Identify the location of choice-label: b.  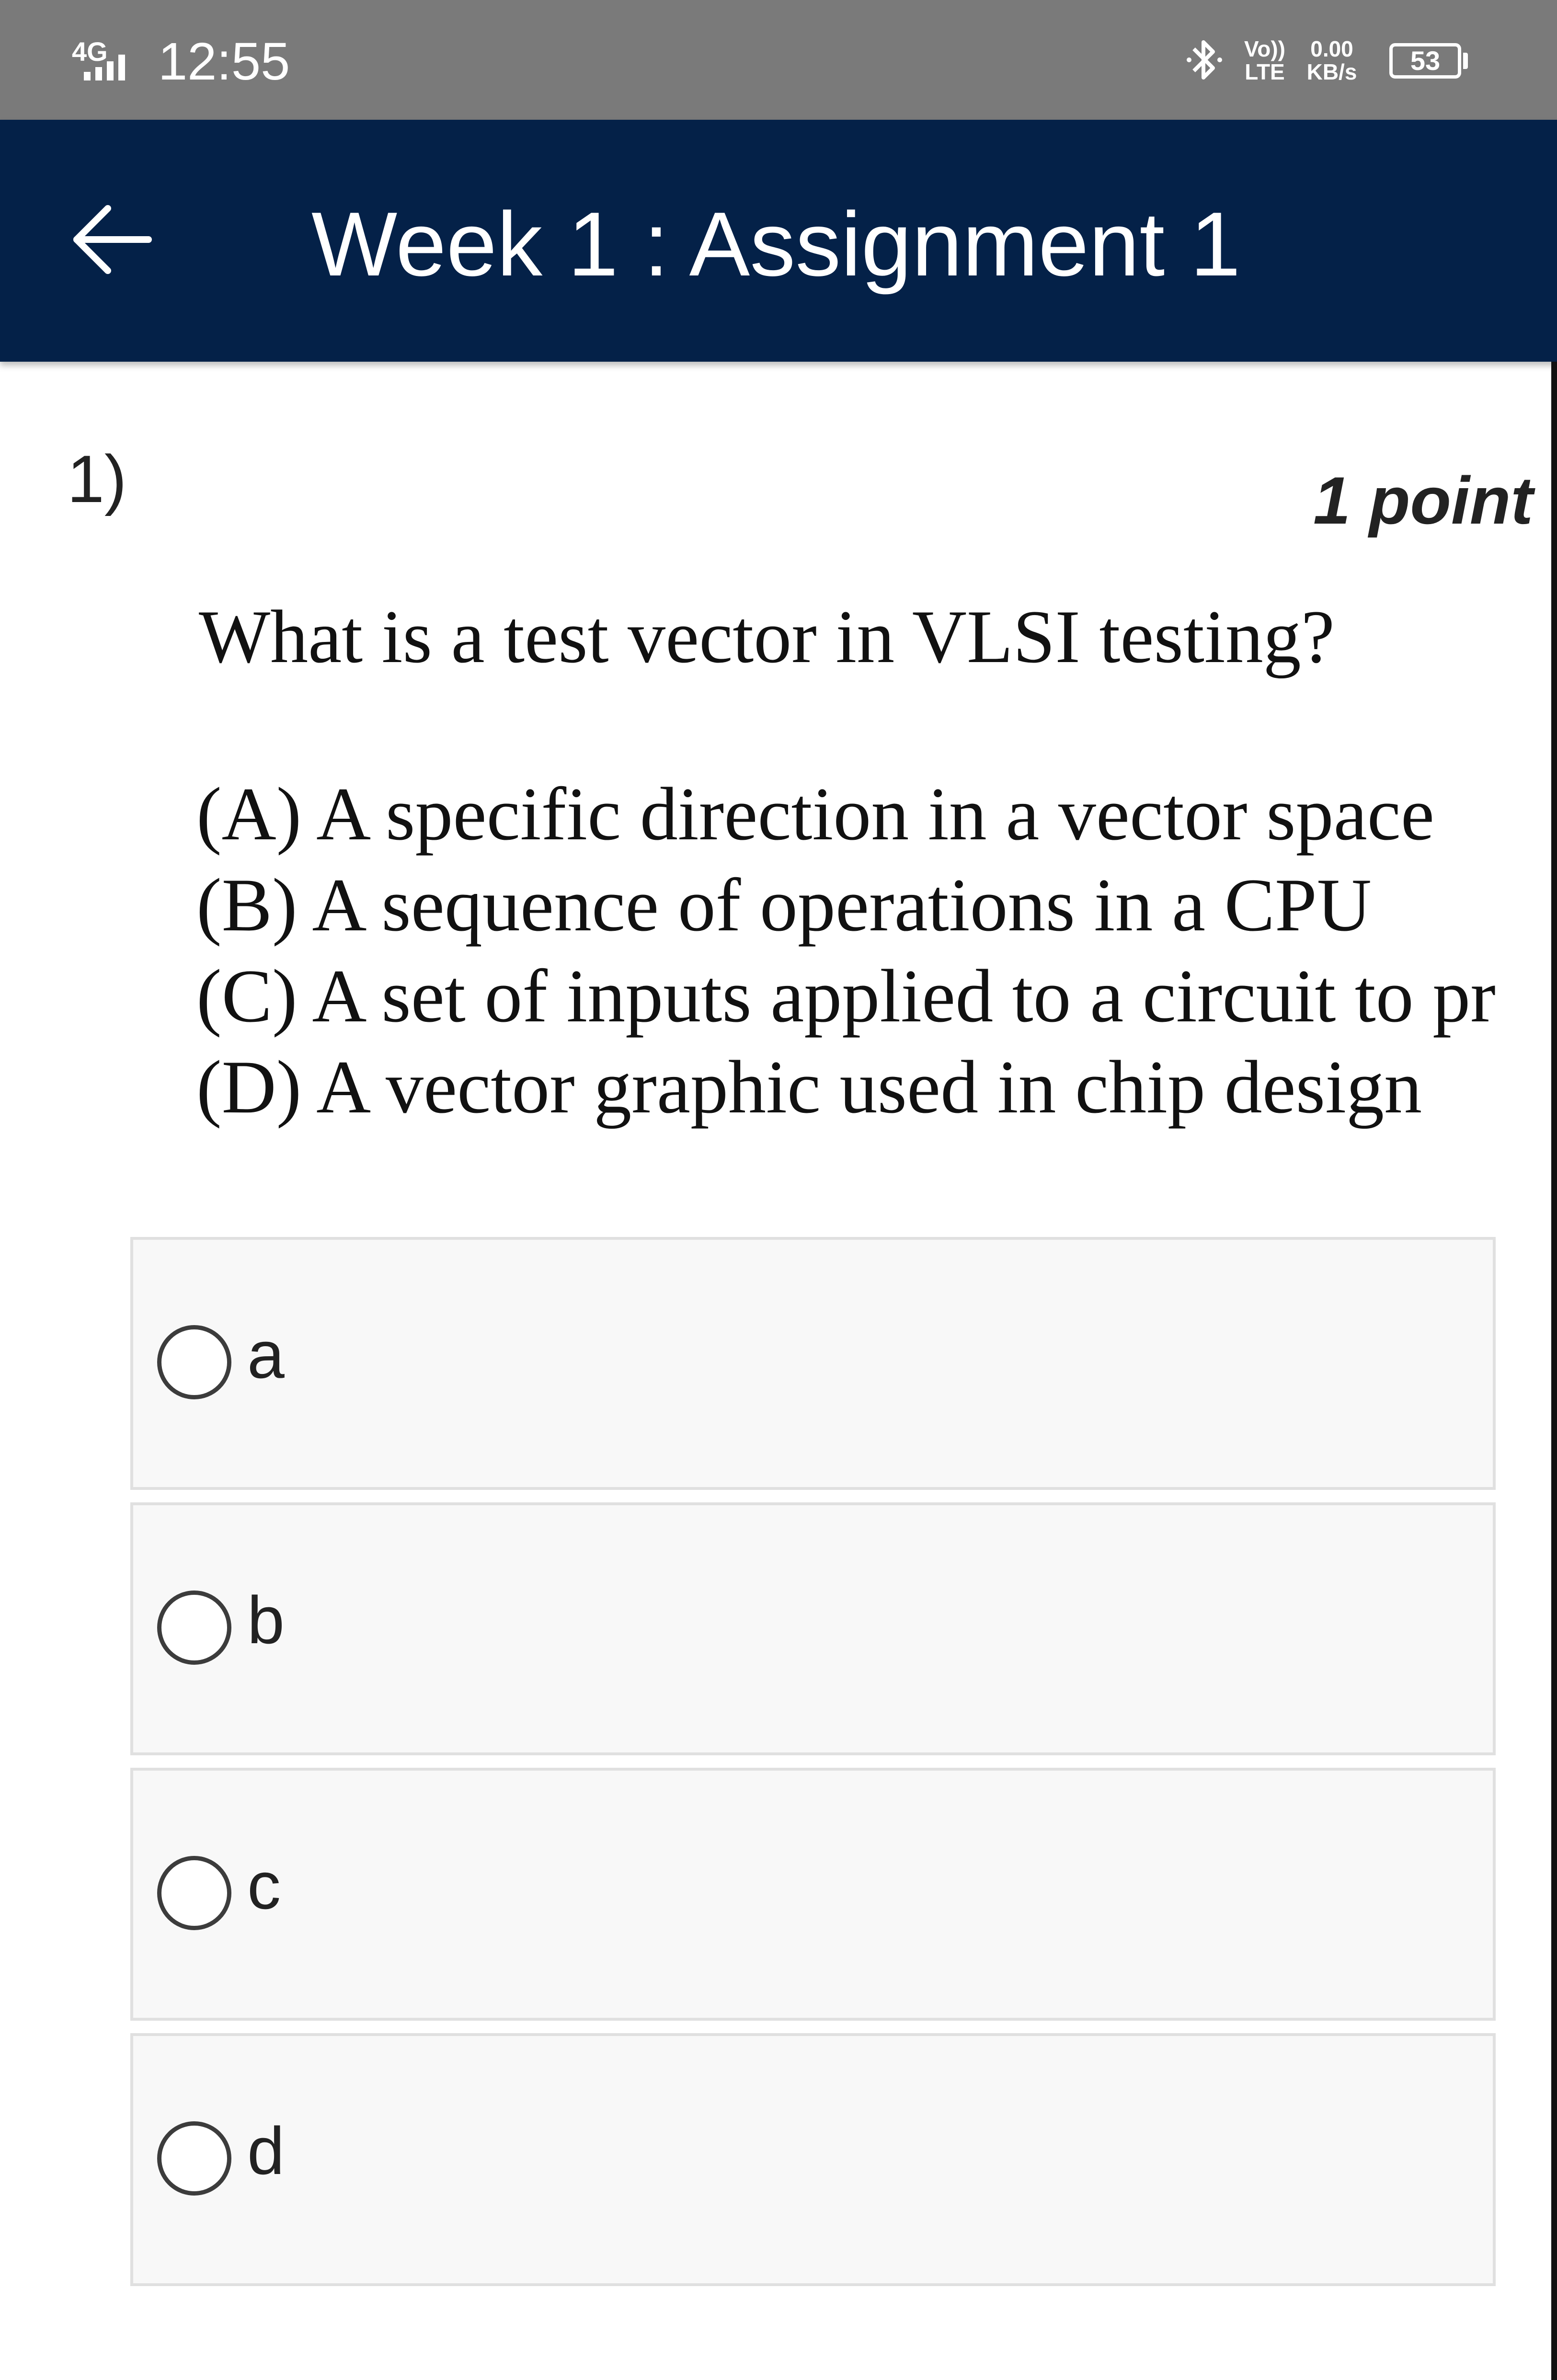
(266, 1620).